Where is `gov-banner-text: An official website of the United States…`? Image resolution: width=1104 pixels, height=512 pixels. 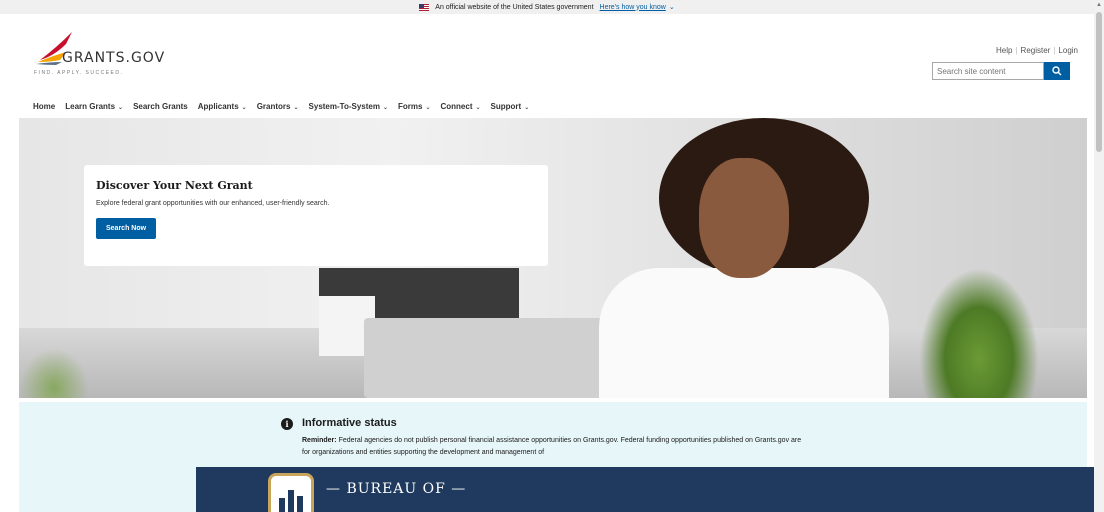 gov-banner-text: An official website of the United States… is located at coordinates (514, 7).